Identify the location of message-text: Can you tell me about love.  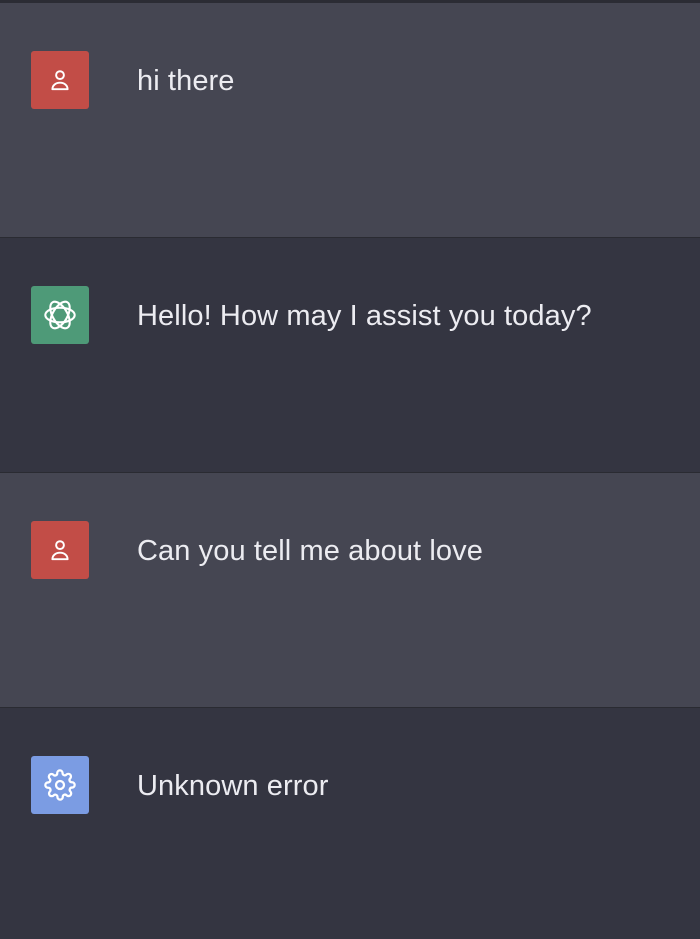
(310, 551).